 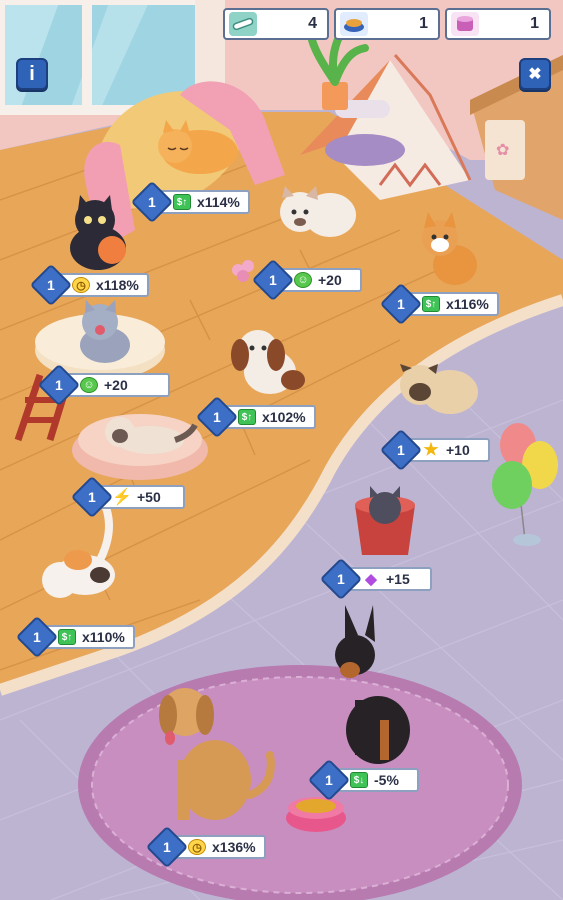 I want to click on cat-food-can-count: 1, so click(x=534, y=23).